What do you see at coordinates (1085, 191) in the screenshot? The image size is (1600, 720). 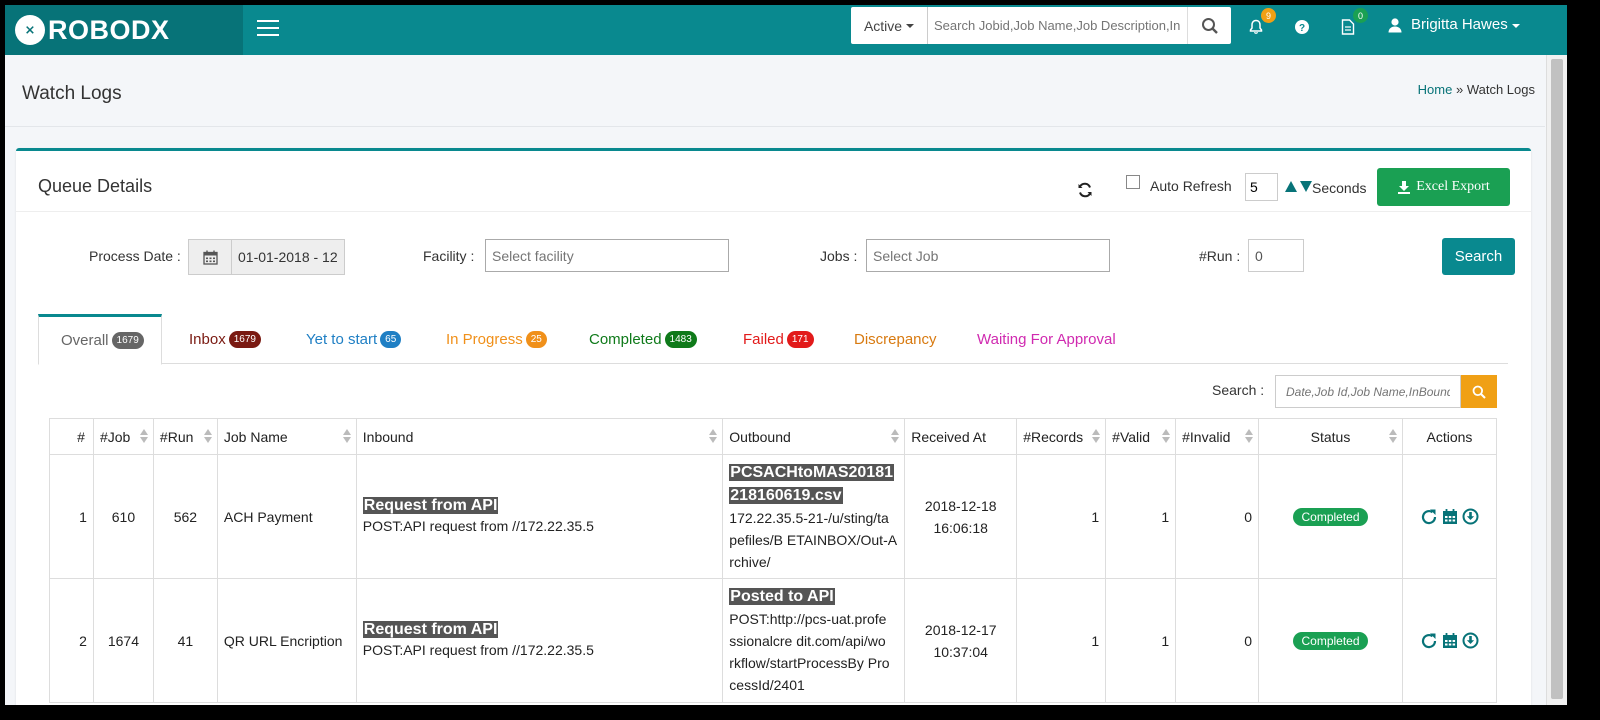 I see `refresh-button` at bounding box center [1085, 191].